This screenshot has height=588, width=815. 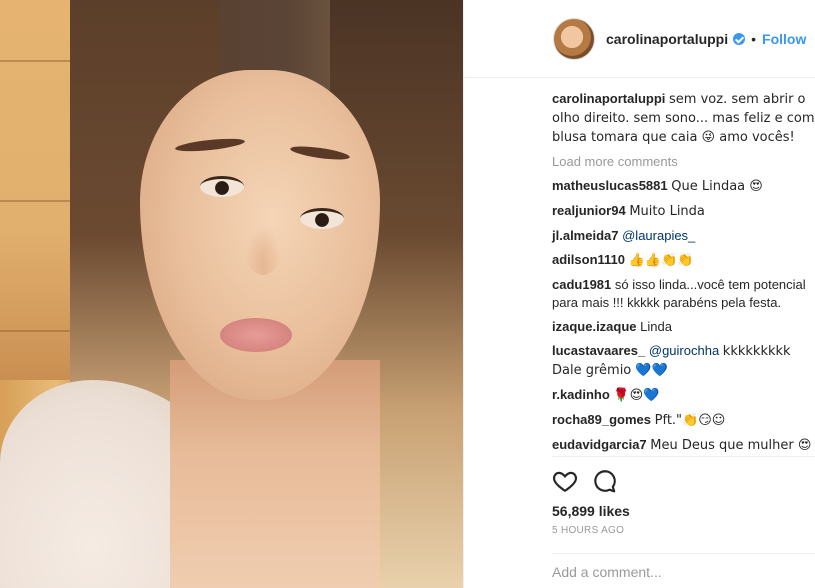 I want to click on comment-text: Muito Linda, so click(x=667, y=211).